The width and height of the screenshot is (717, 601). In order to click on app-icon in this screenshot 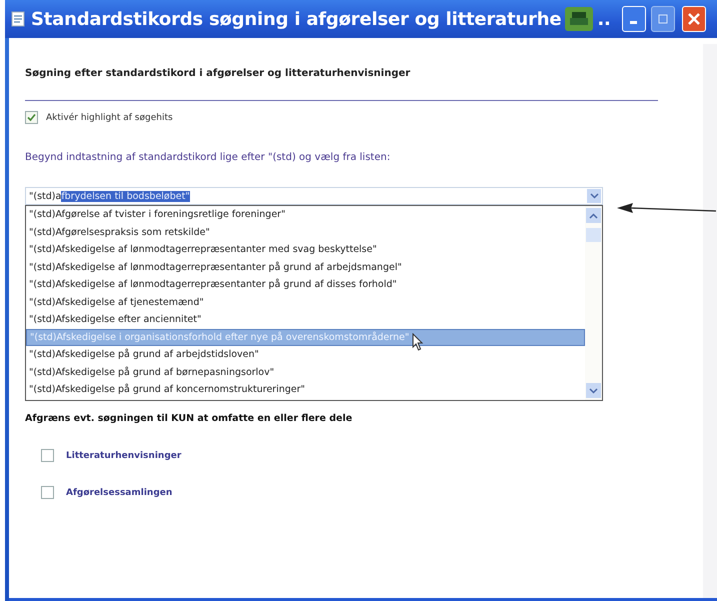, I will do `click(18, 19)`.